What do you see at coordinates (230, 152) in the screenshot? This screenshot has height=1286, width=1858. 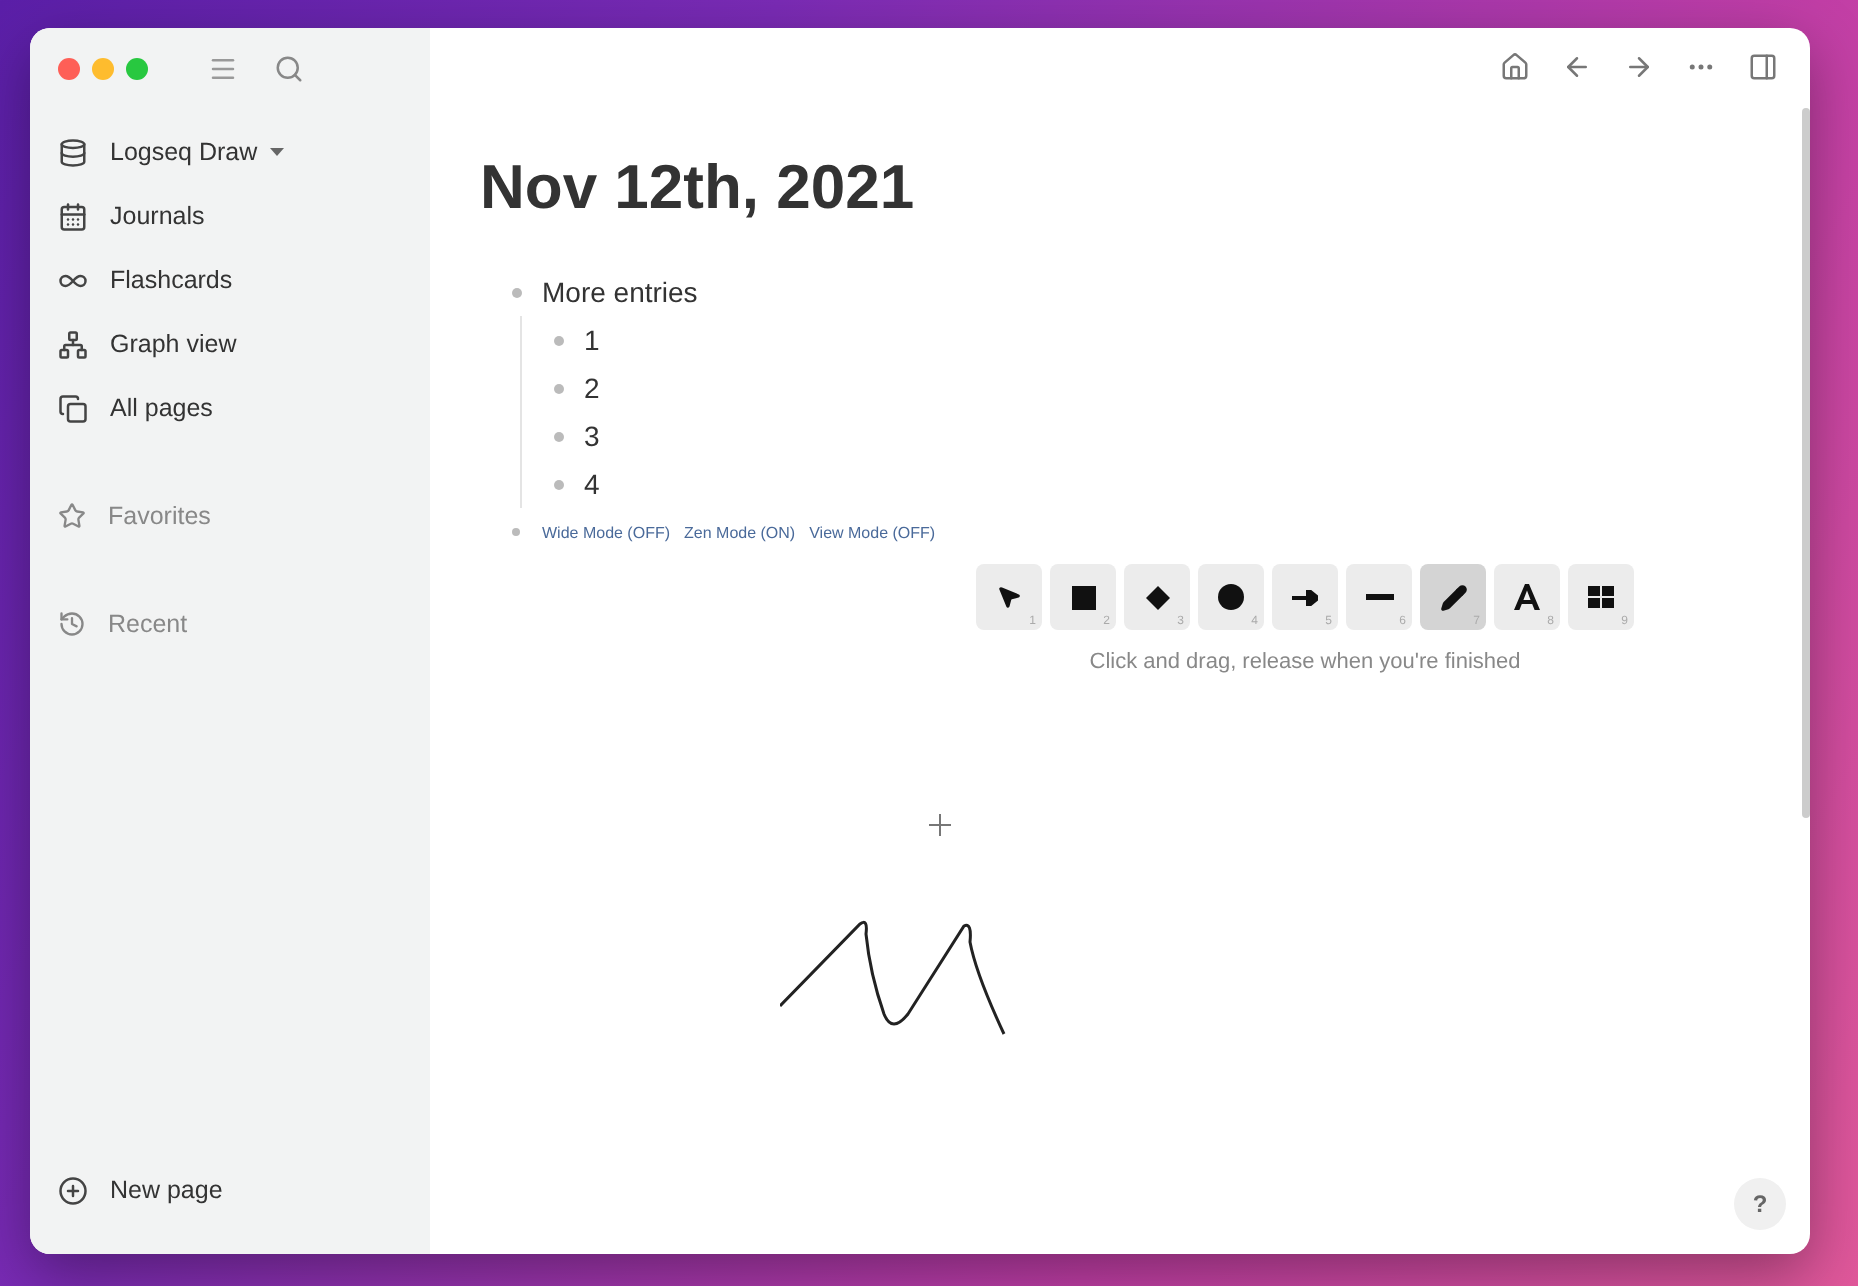 I see `repo-selector: Logseq Draw` at bounding box center [230, 152].